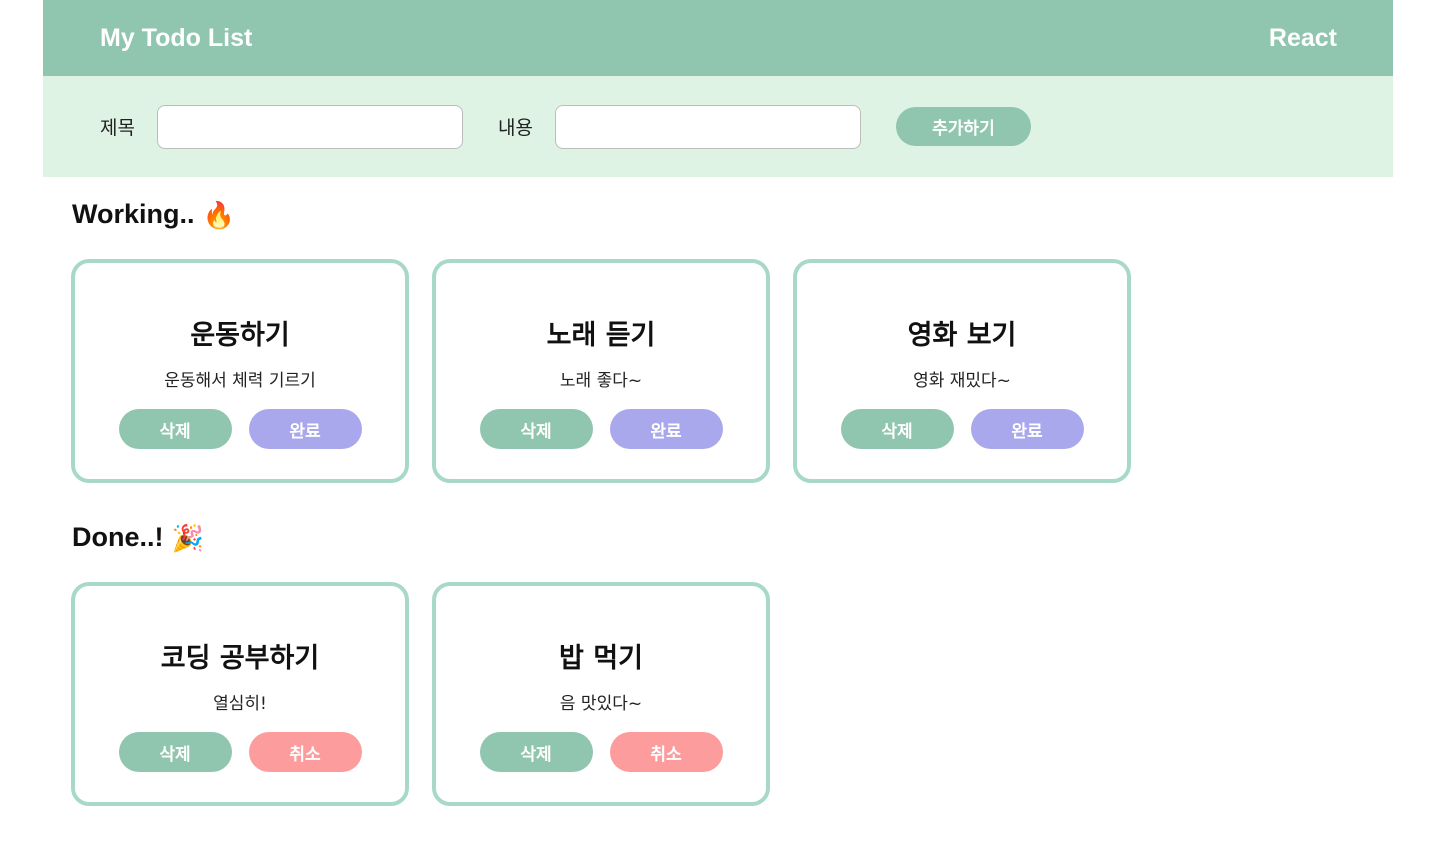 The width and height of the screenshot is (1436, 848). I want to click on working-title-text: Working.., so click(133, 214).